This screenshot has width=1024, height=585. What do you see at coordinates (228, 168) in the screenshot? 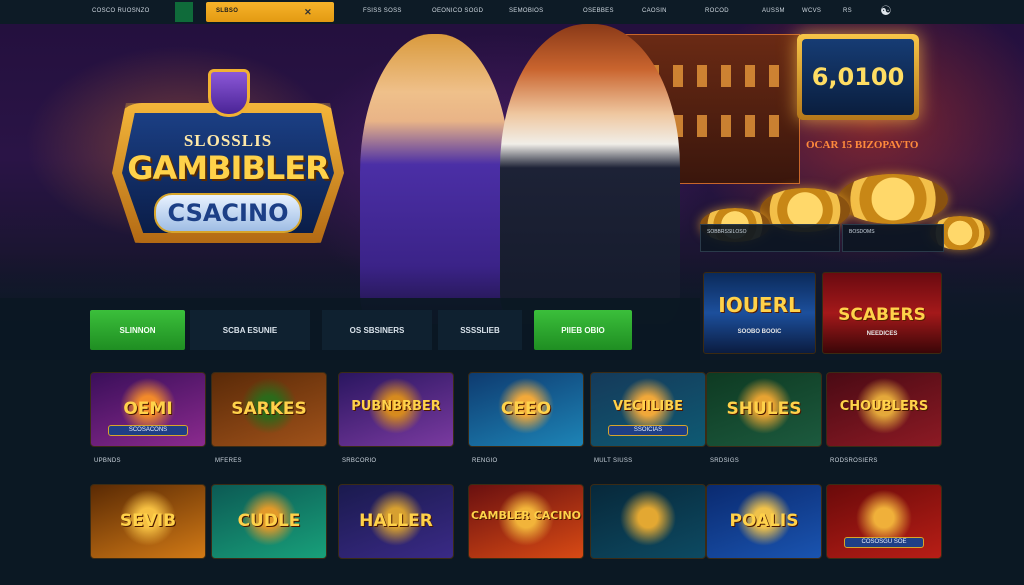
I see `logo-main-text: GAMBIBLER` at bounding box center [228, 168].